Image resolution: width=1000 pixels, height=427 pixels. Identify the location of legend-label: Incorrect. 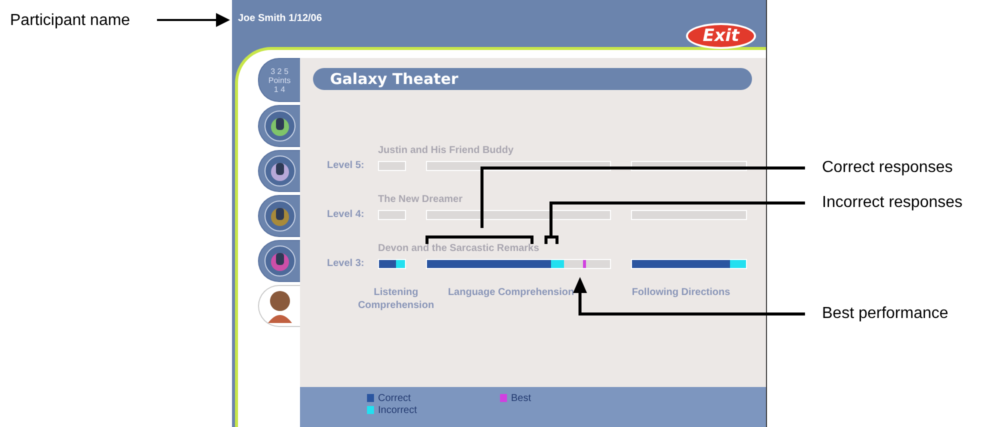
(397, 410).